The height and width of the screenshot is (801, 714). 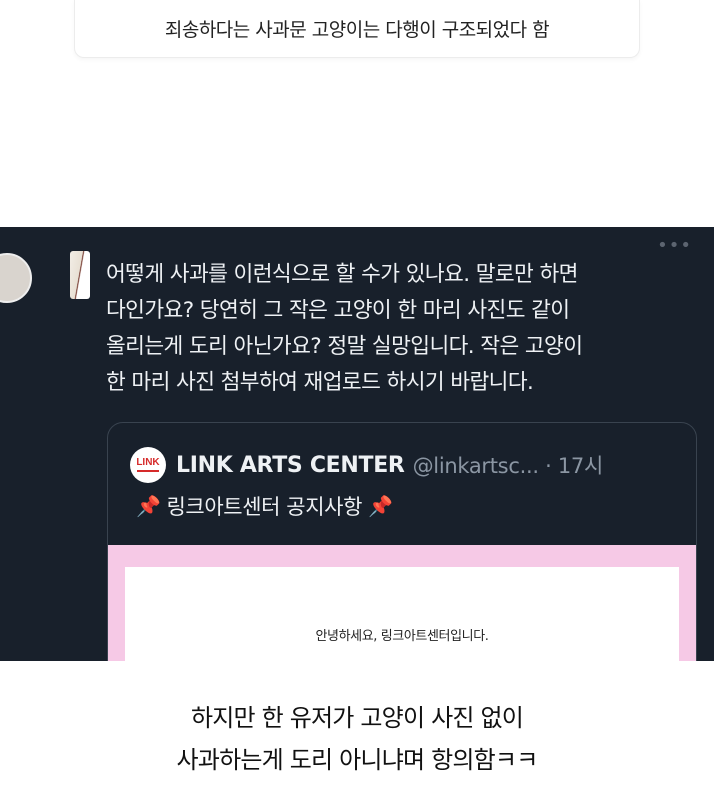 I want to click on top-caption: 죄송하다는 사과문 고양이는 다행이 구조되었다 함, so click(x=357, y=29).